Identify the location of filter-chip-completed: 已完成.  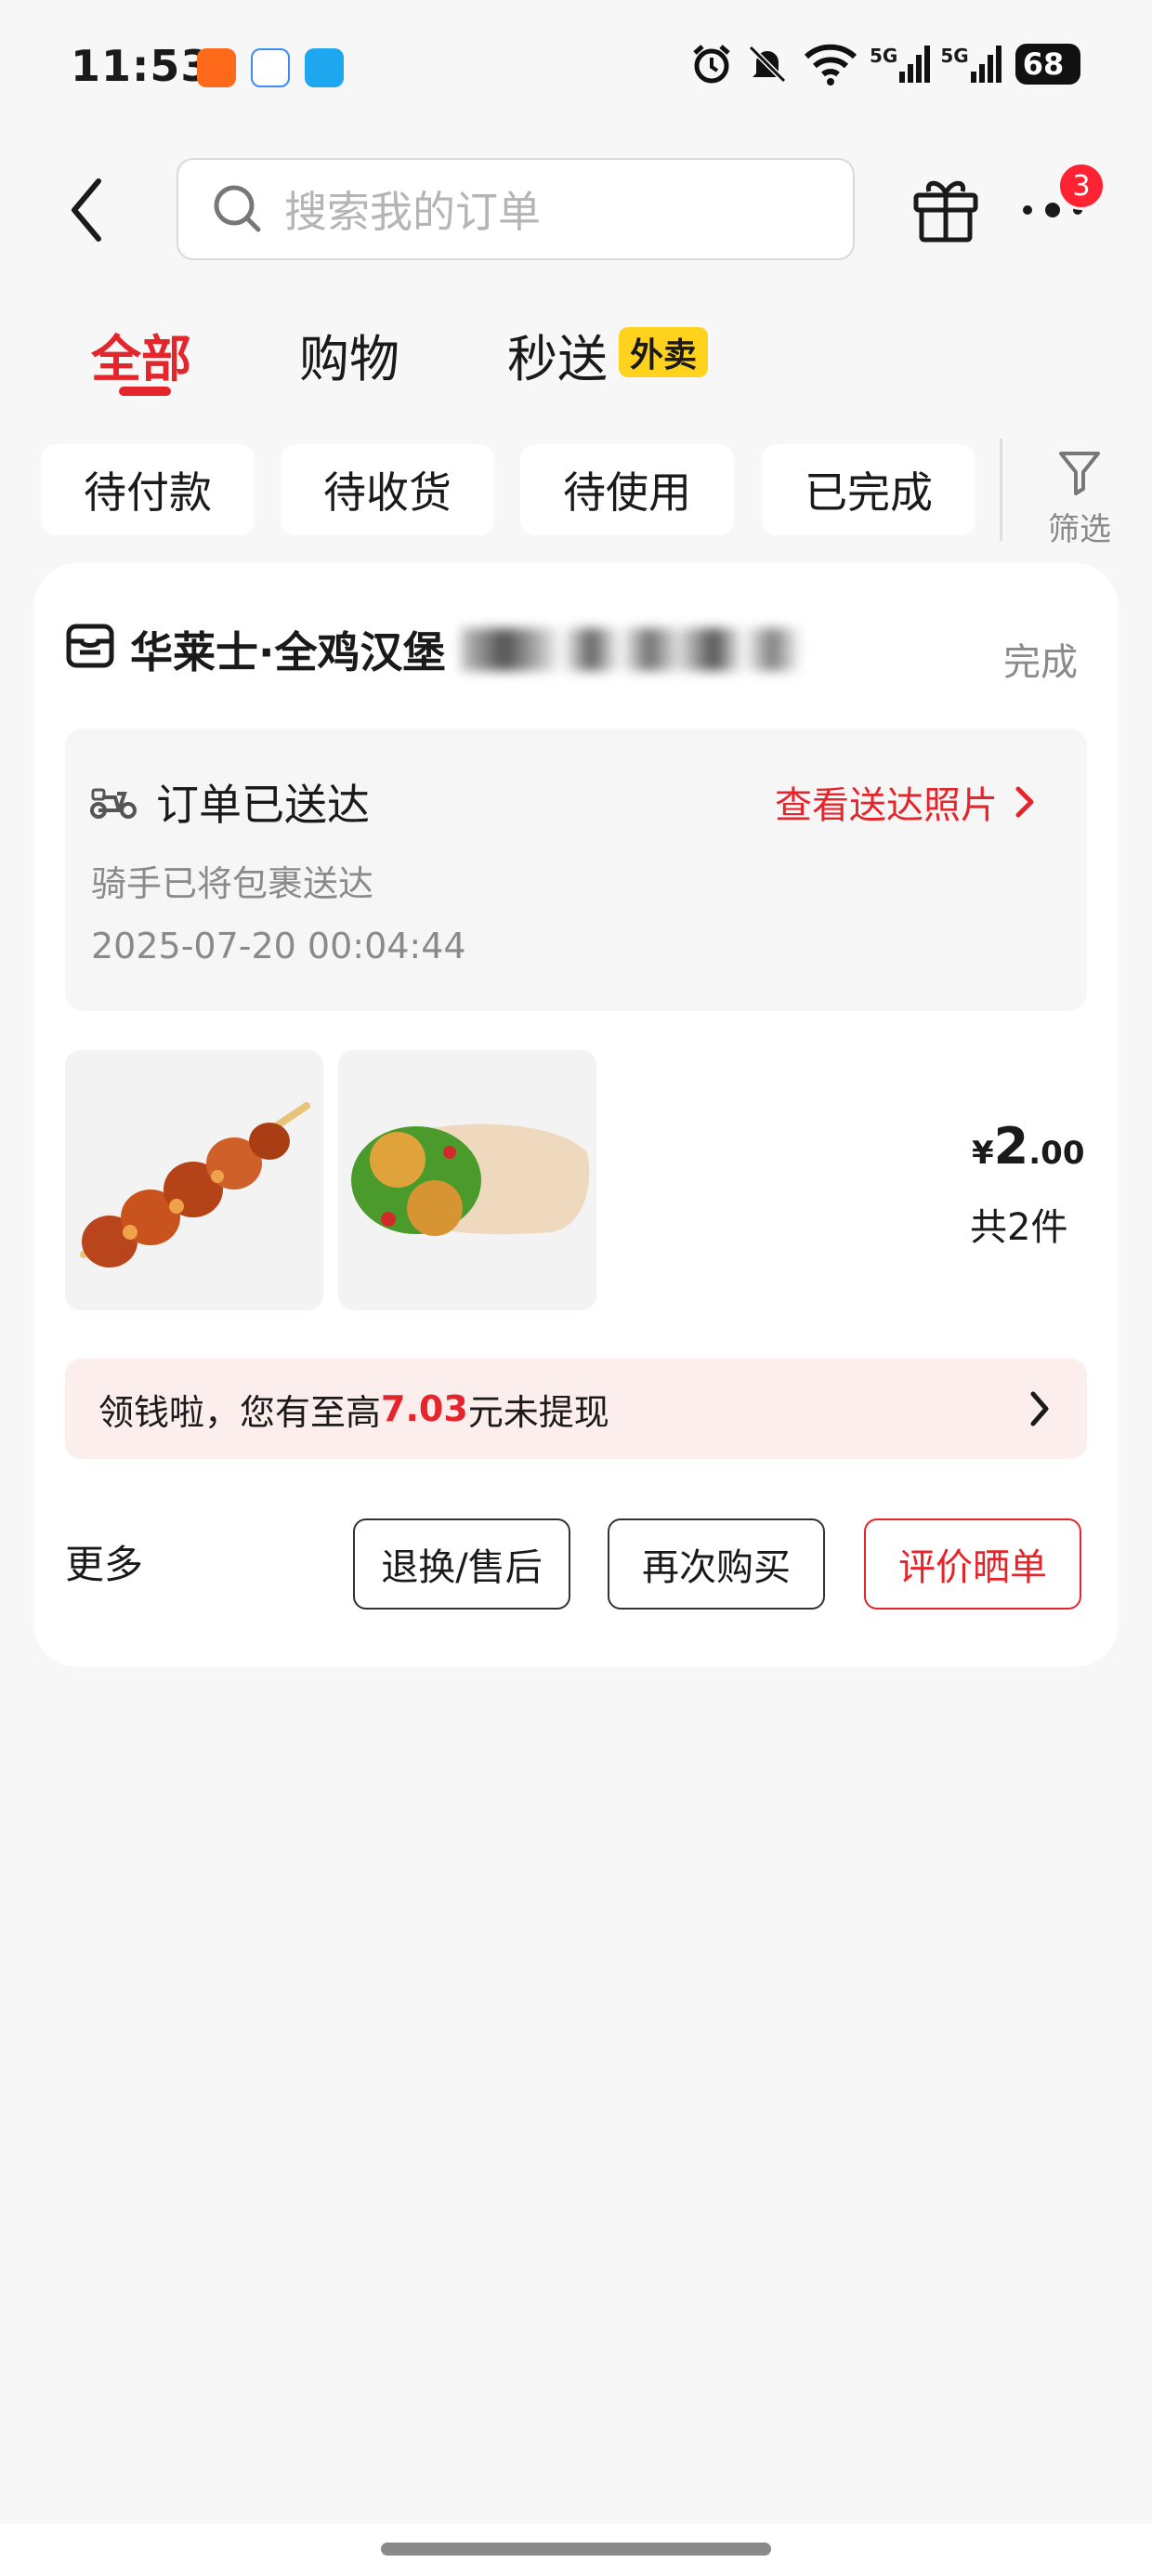
(868, 489).